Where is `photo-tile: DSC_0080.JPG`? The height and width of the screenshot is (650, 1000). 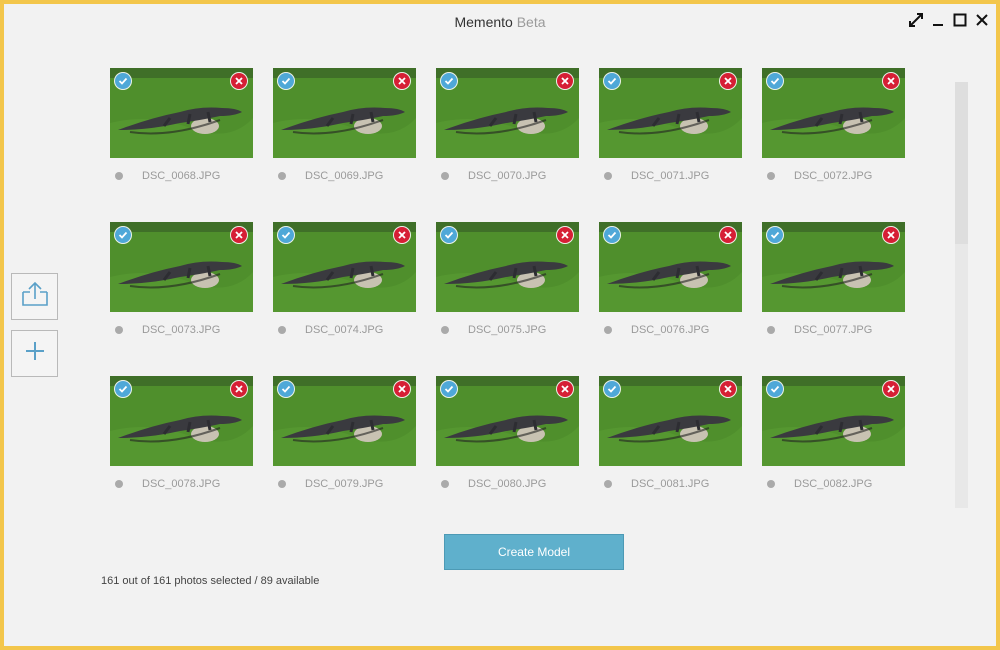
photo-tile: DSC_0080.JPG is located at coordinates (507, 453).